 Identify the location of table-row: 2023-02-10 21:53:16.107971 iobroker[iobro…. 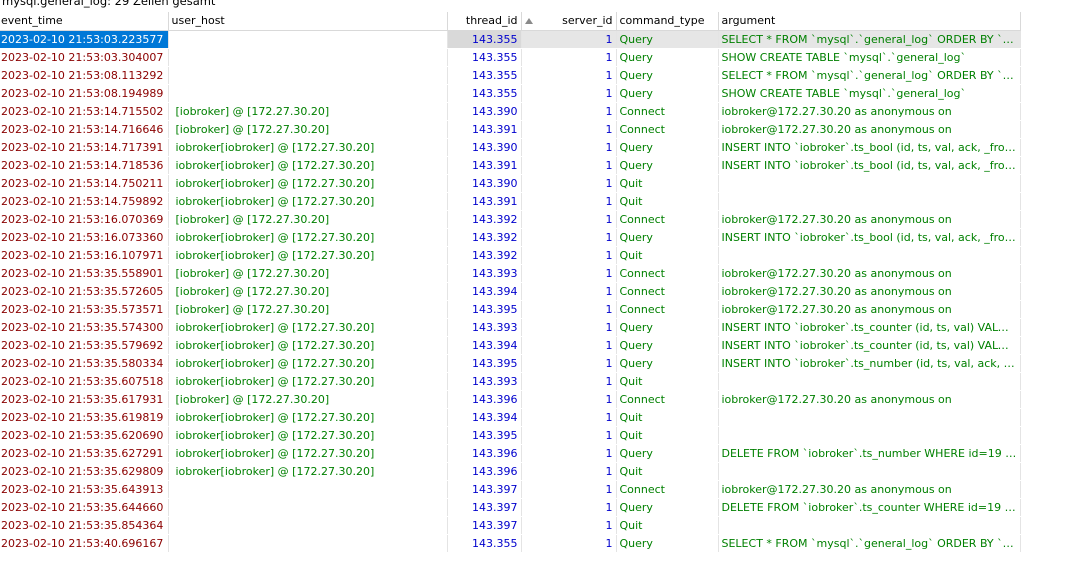
(510, 255).